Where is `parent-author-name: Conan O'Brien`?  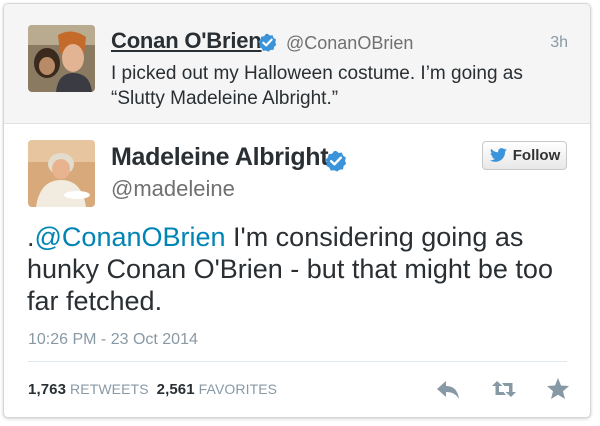 parent-author-name: Conan O'Brien is located at coordinates (186, 41).